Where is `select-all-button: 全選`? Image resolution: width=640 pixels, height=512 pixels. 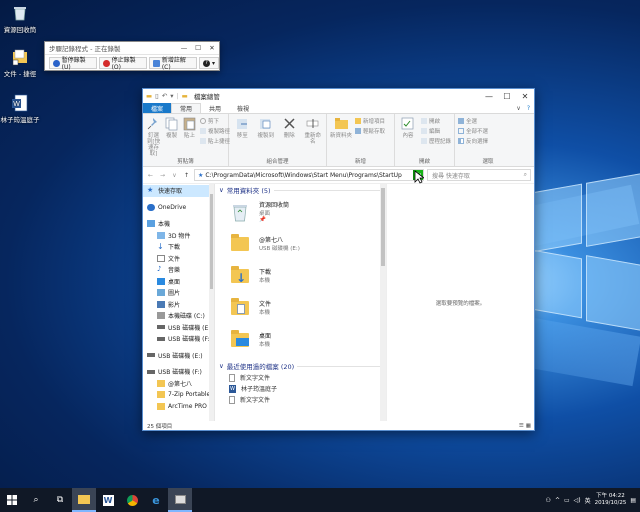
select-all-button: 全選 is located at coordinates (473, 121).